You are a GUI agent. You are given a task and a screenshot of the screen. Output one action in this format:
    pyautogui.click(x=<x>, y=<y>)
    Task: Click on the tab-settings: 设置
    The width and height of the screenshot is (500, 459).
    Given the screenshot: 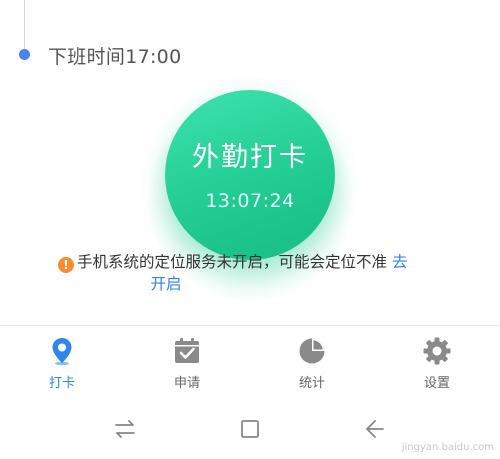 What is the action you would take?
    pyautogui.click(x=437, y=366)
    